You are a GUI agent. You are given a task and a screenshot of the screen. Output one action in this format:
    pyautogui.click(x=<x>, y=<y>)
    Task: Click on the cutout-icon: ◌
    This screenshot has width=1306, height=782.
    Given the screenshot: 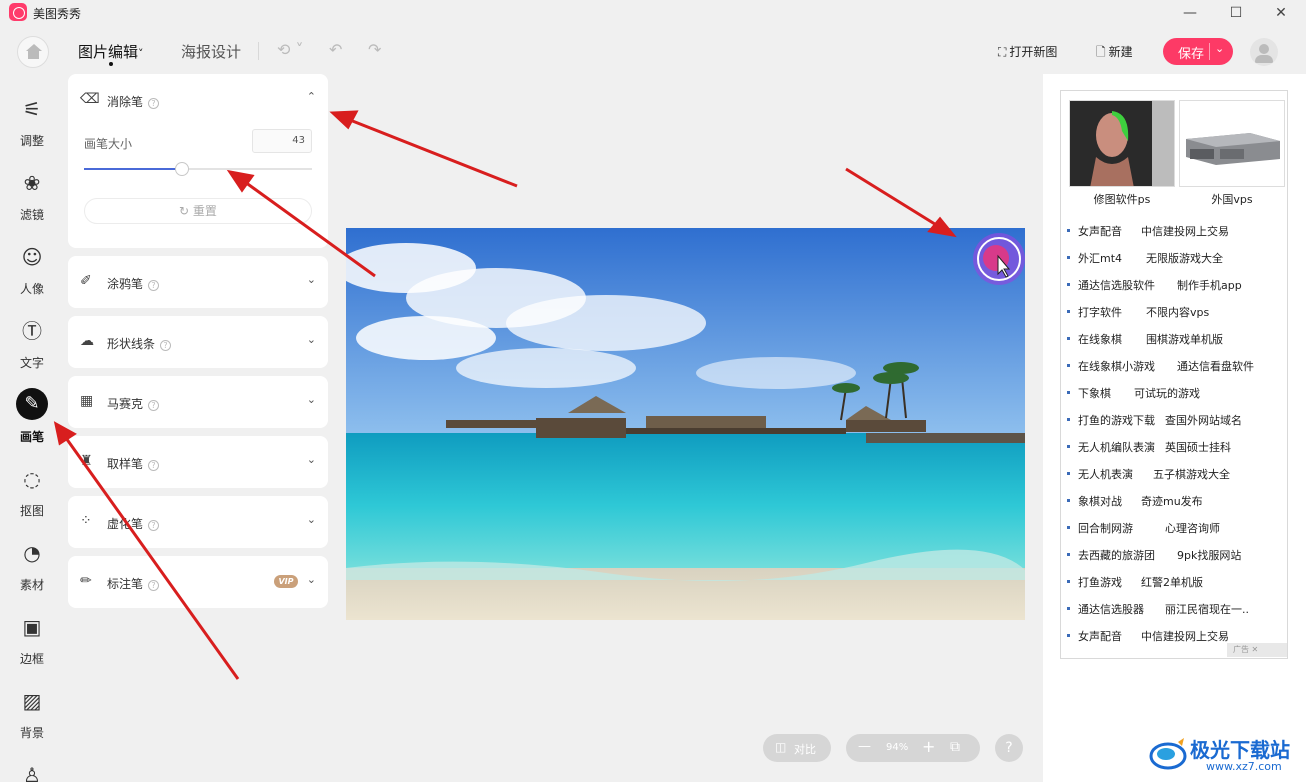 What is the action you would take?
    pyautogui.click(x=32, y=479)
    